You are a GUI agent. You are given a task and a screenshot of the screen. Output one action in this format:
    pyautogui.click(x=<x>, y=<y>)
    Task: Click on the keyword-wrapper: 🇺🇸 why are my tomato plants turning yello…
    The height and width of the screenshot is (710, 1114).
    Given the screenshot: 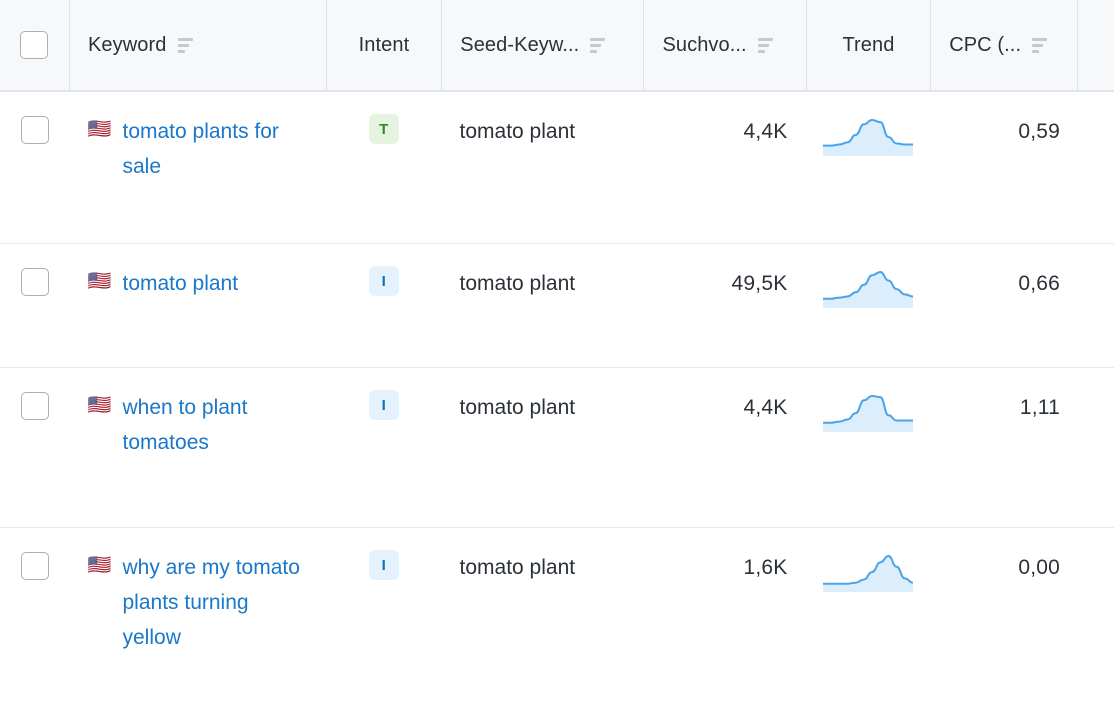 What is the action you would take?
    pyautogui.click(x=198, y=602)
    